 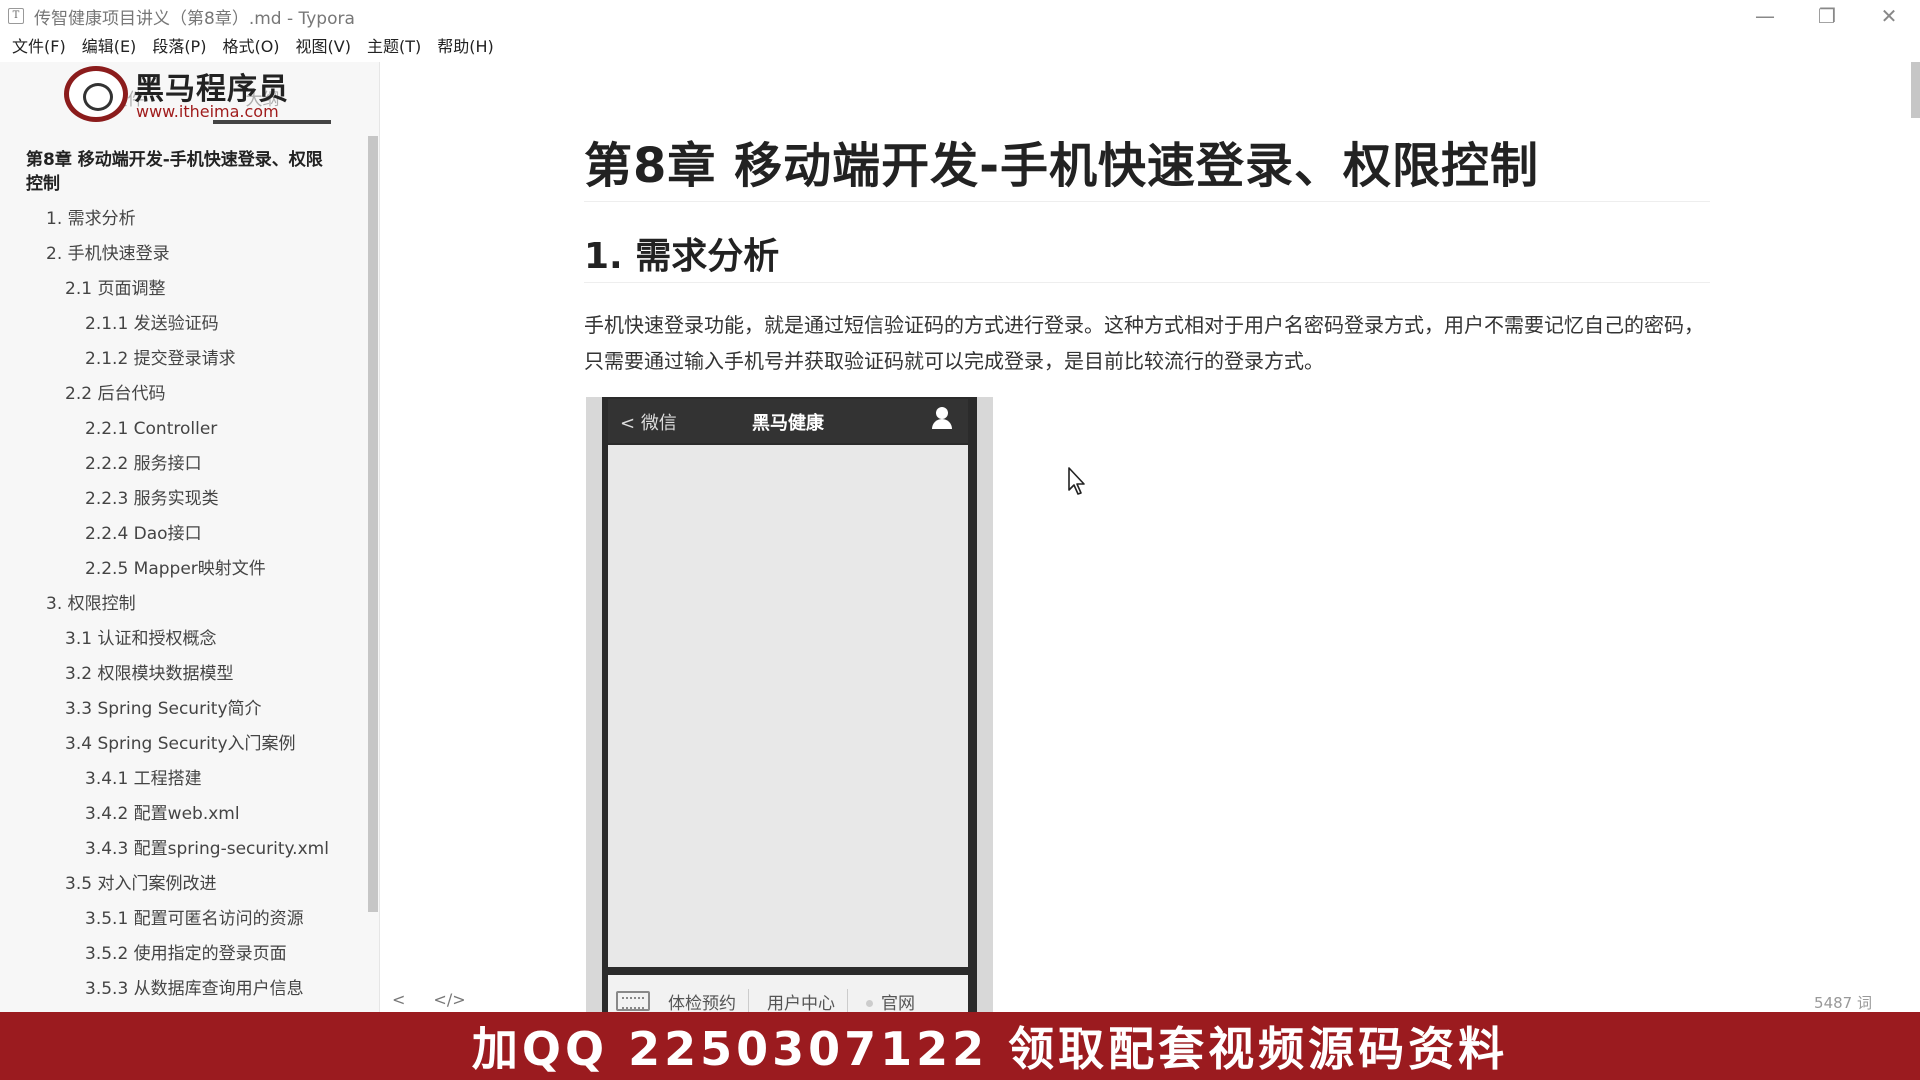 I want to click on dot-icon, so click(x=869, y=1003).